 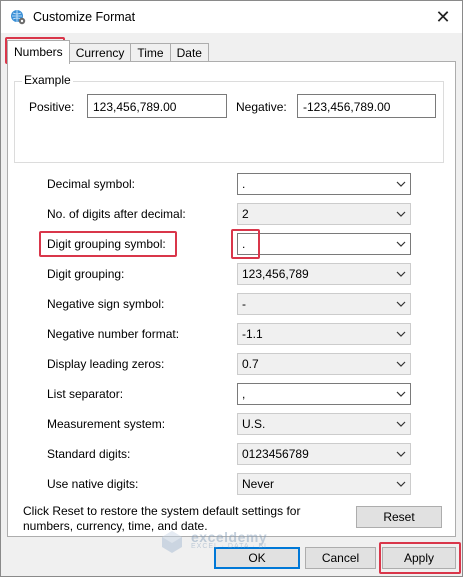 What do you see at coordinates (252, 334) in the screenshot?
I see `negative-number-format-value: -1.1` at bounding box center [252, 334].